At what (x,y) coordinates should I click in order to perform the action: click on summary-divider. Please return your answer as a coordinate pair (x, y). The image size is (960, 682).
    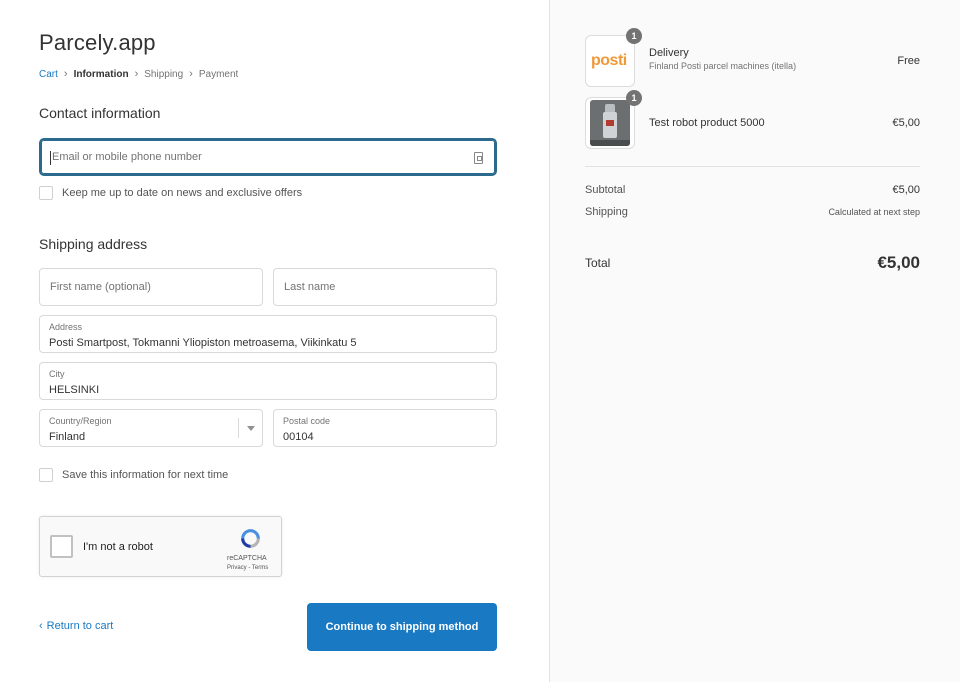
    Looking at the image, I should click on (752, 166).